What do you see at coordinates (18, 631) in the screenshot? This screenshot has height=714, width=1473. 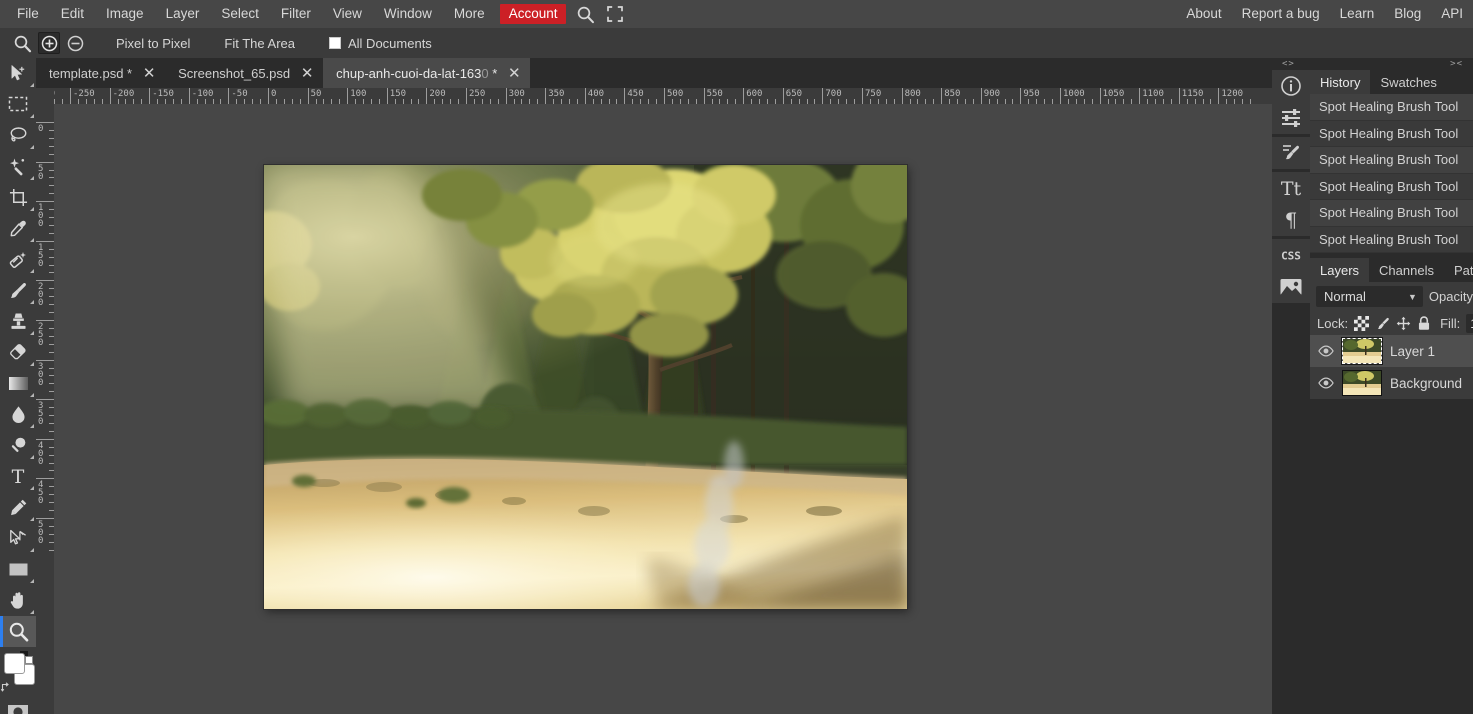 I see `zoom-tool` at bounding box center [18, 631].